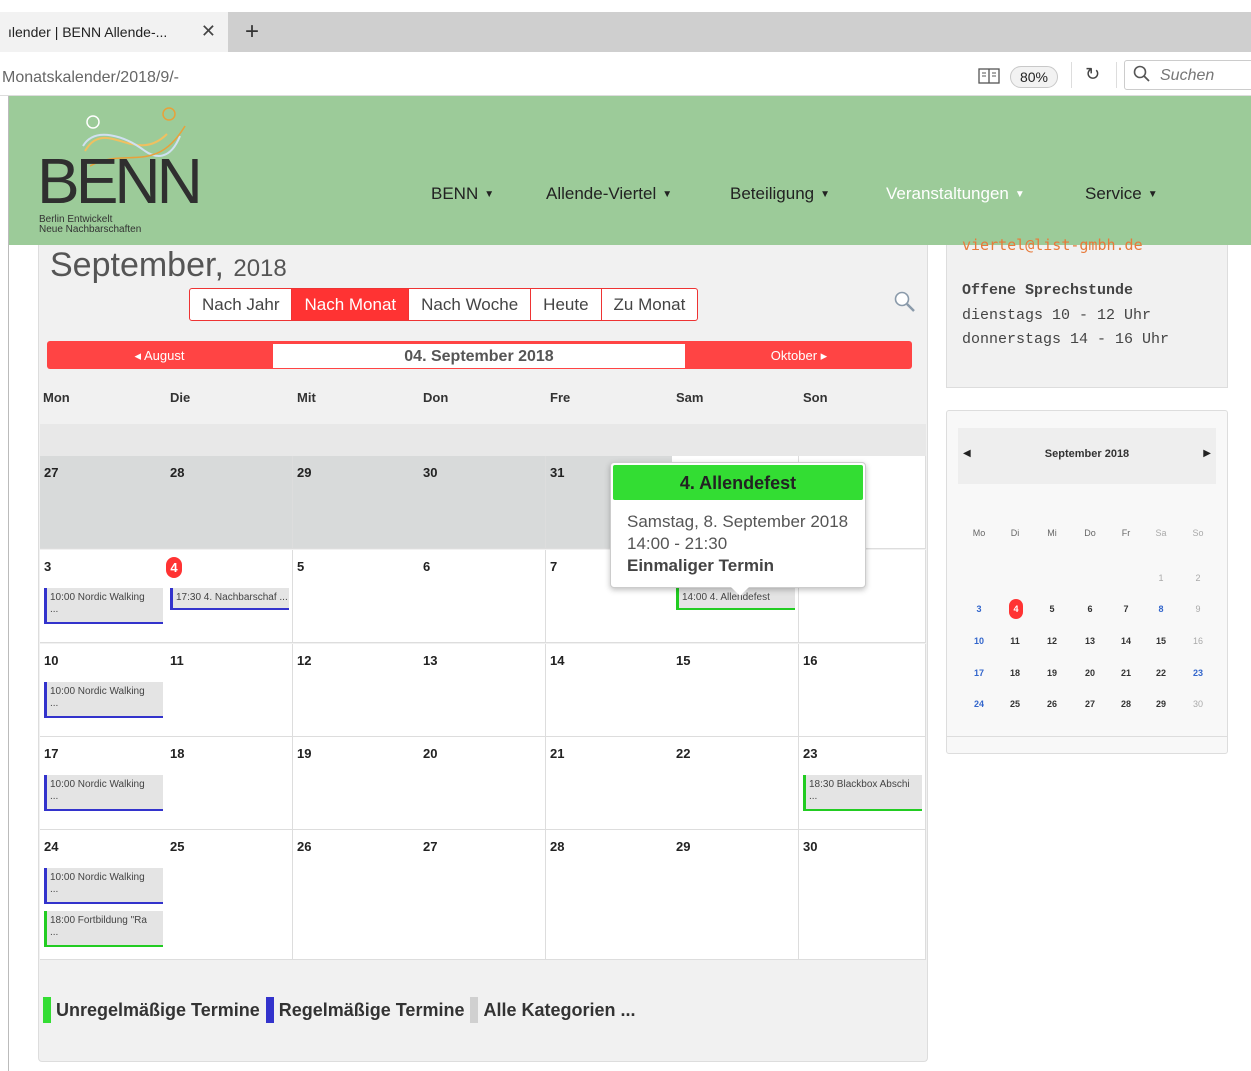 The image size is (1251, 1071). I want to click on mini-day: 15, so click(1161, 641).